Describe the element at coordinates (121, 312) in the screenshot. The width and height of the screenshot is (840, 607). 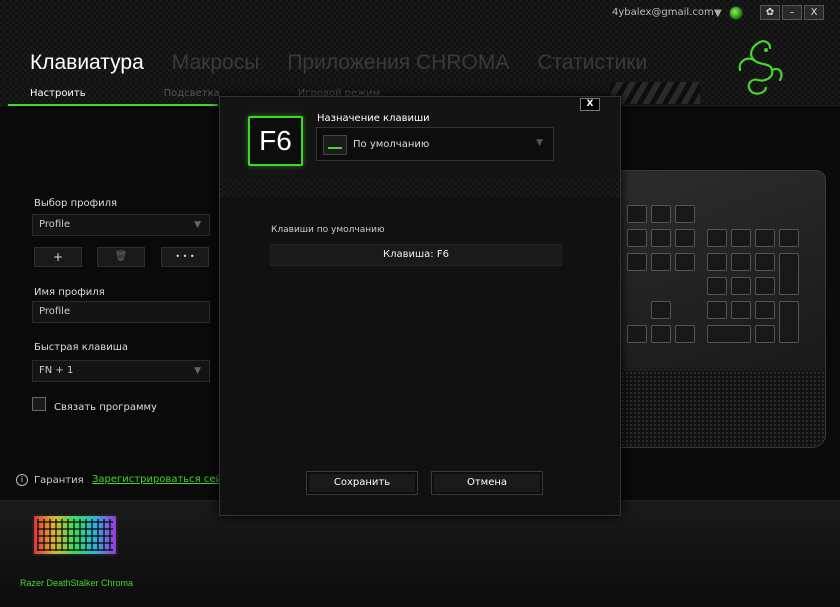
I see `profile-name-input: Profile` at that location.